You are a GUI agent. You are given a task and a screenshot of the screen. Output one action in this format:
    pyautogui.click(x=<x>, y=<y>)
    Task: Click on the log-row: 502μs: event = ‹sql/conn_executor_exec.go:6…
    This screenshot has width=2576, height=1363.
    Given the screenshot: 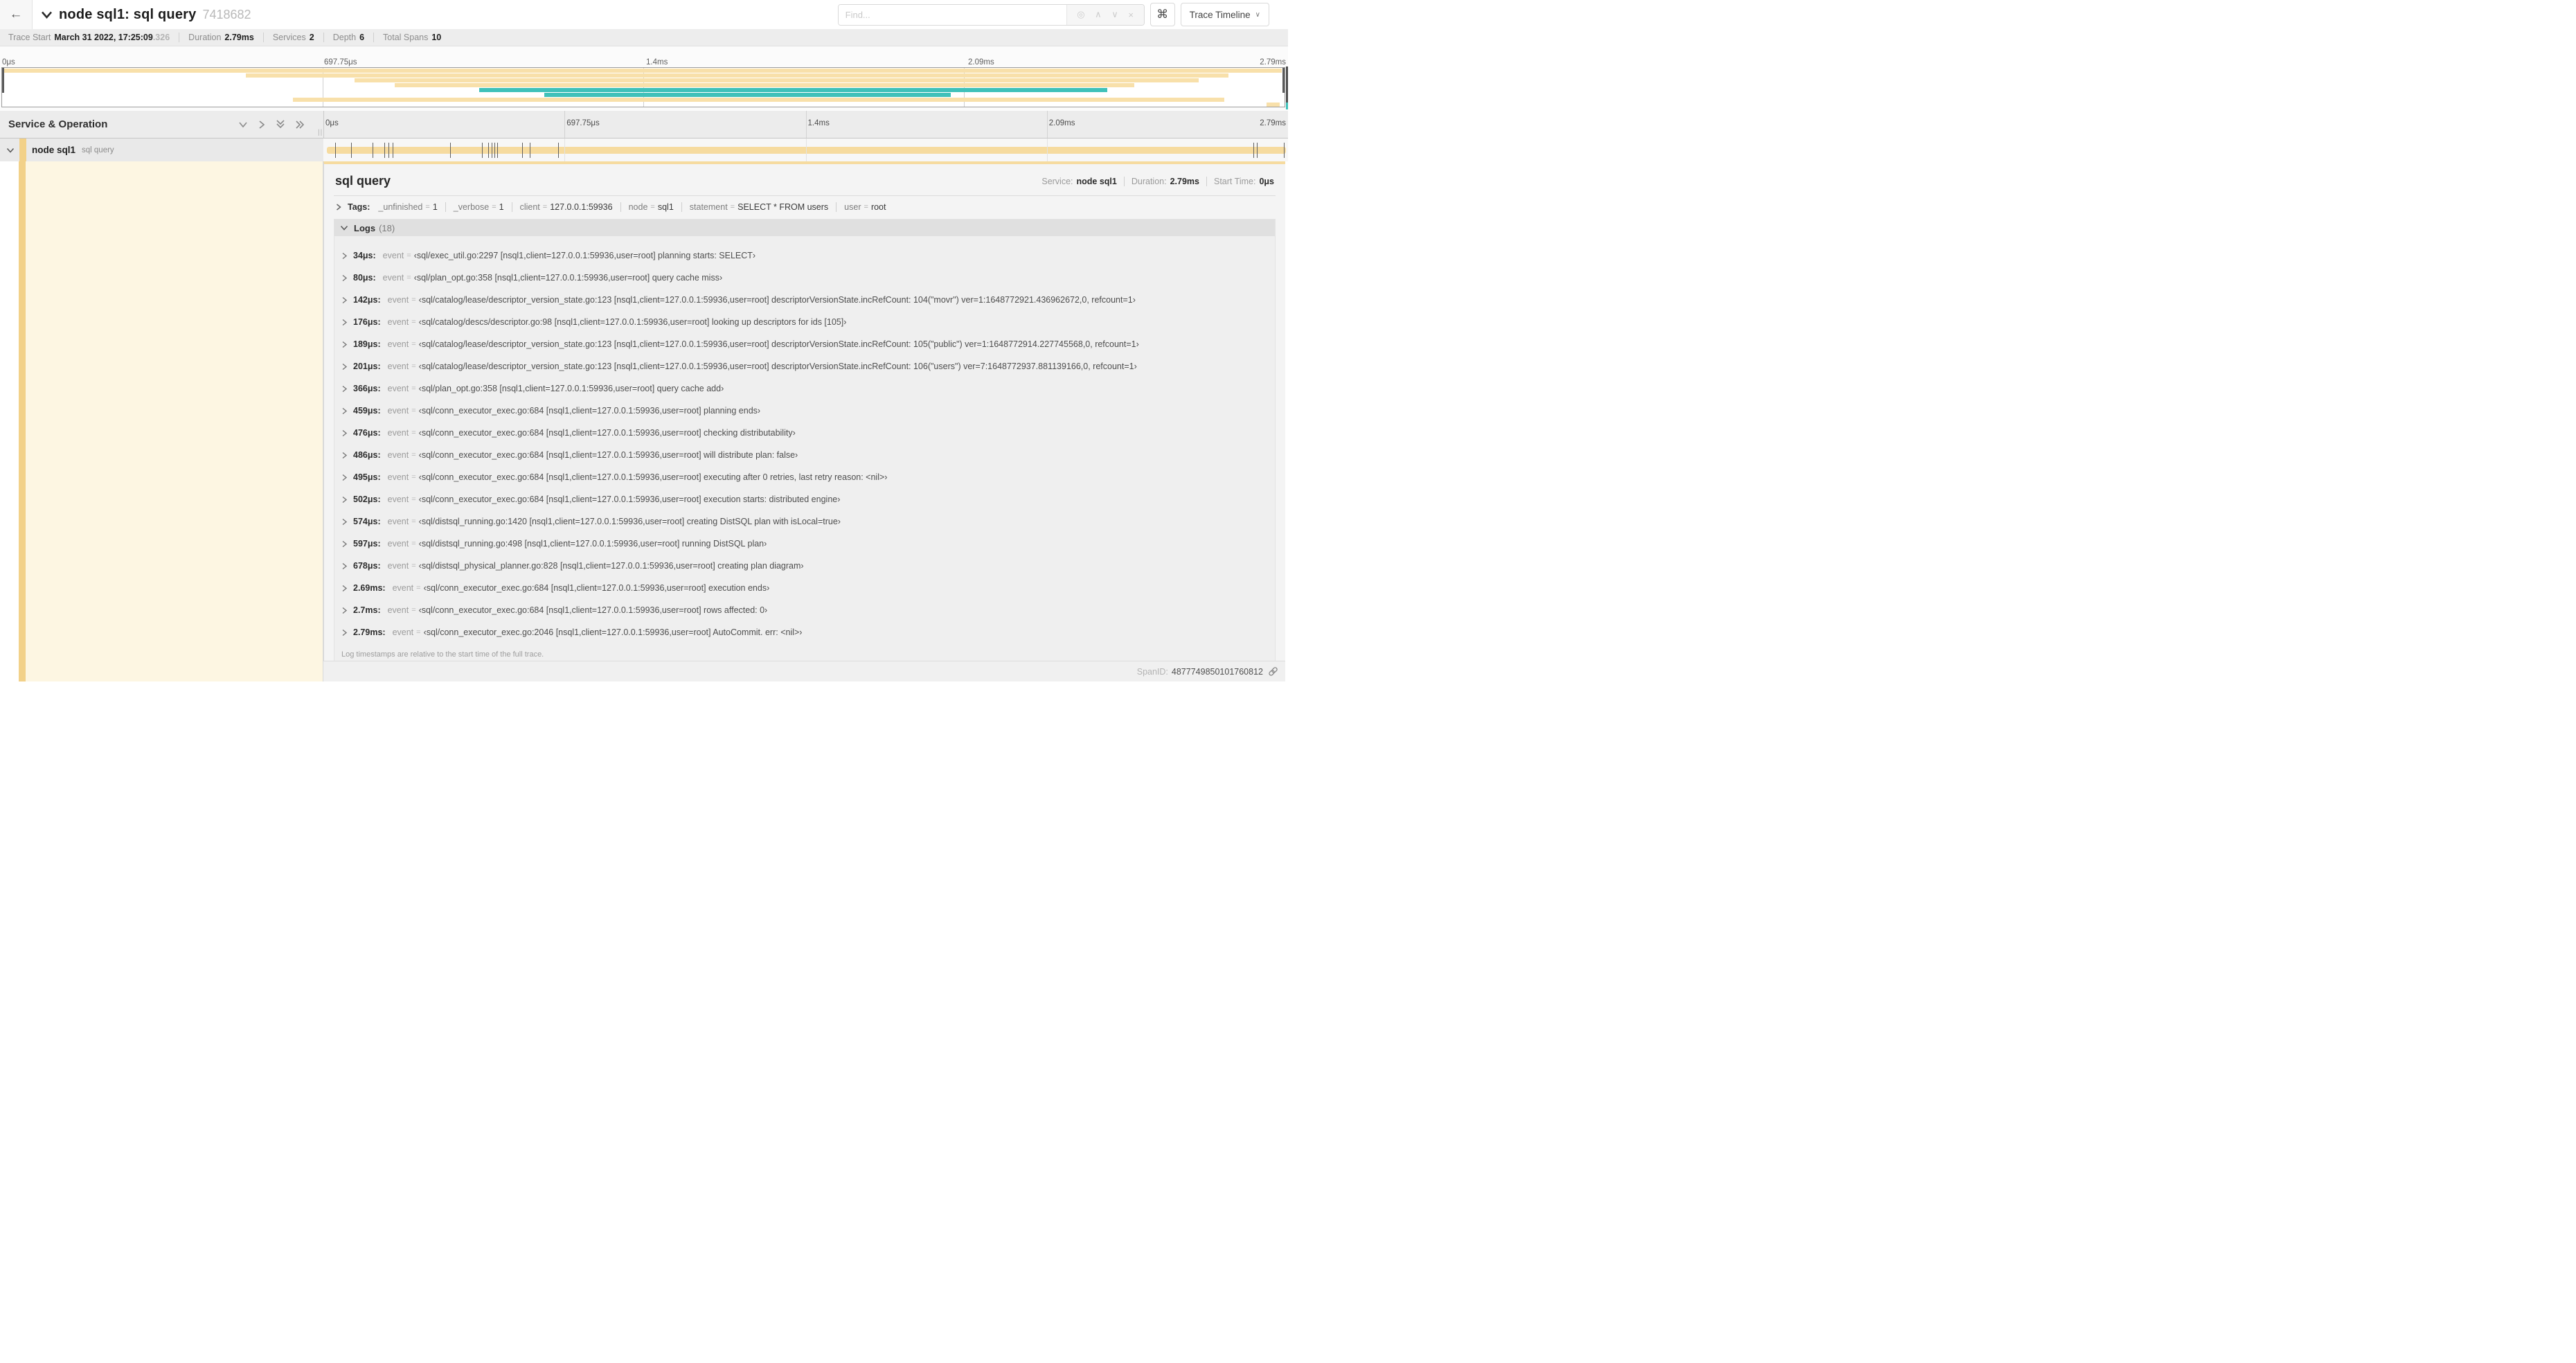 What is the action you would take?
    pyautogui.click(x=805, y=499)
    